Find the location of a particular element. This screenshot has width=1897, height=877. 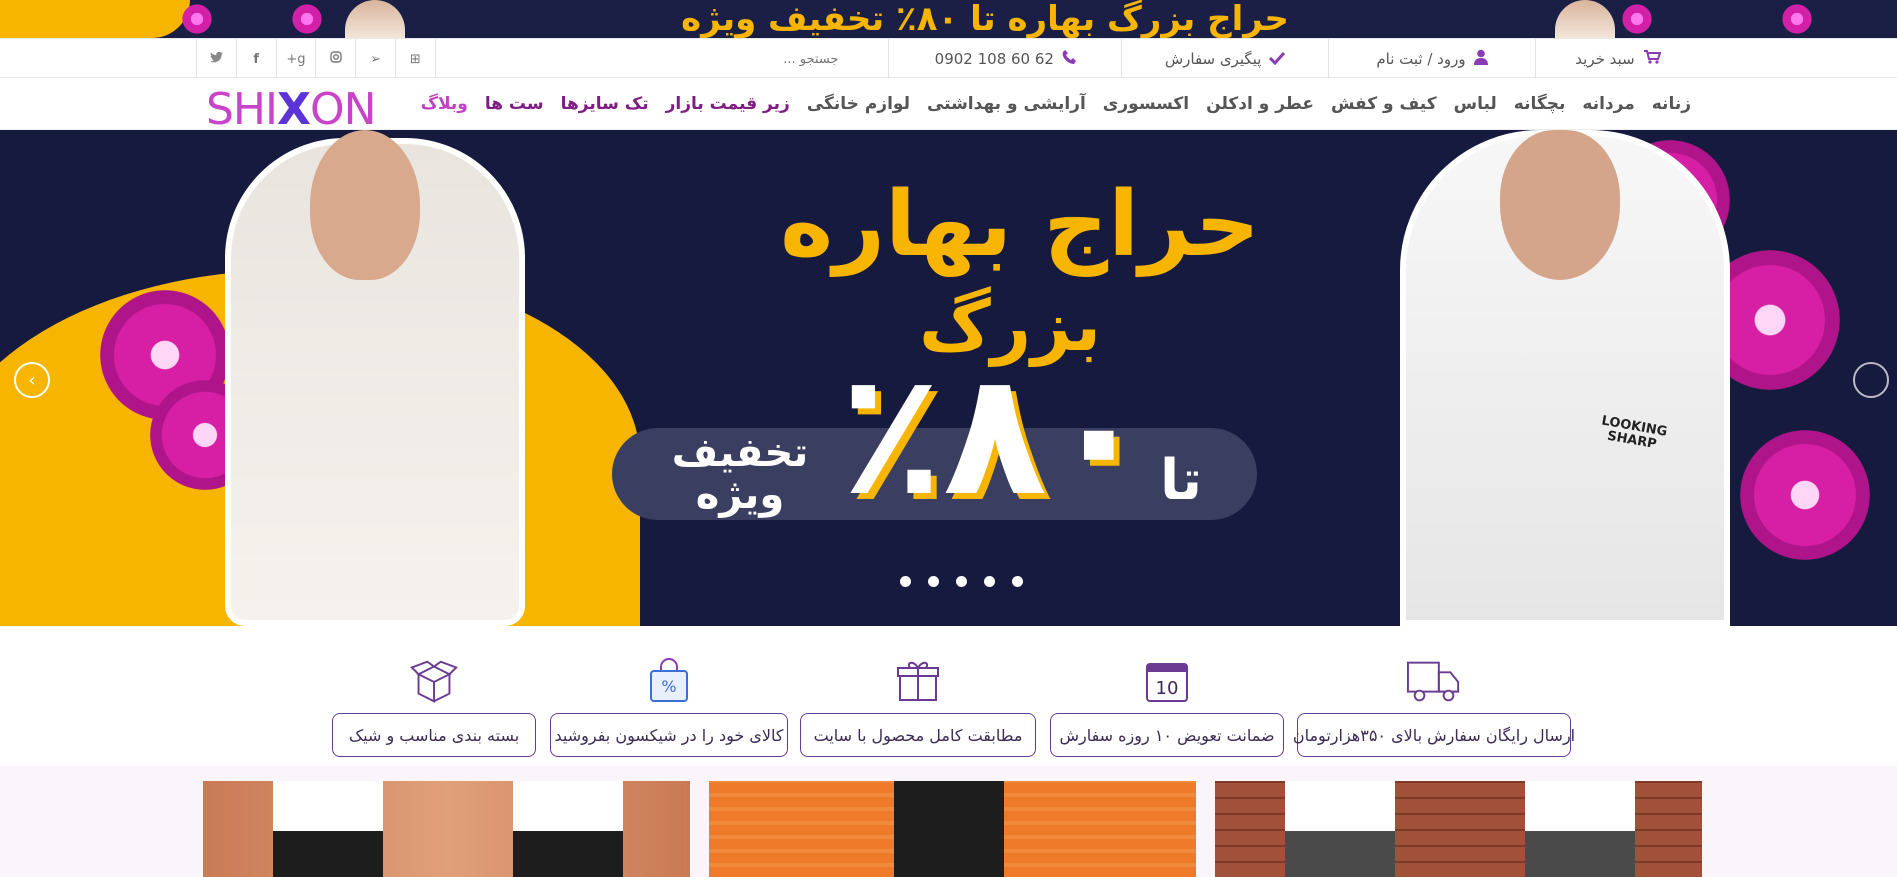

user-icon is located at coordinates (1480, 59).